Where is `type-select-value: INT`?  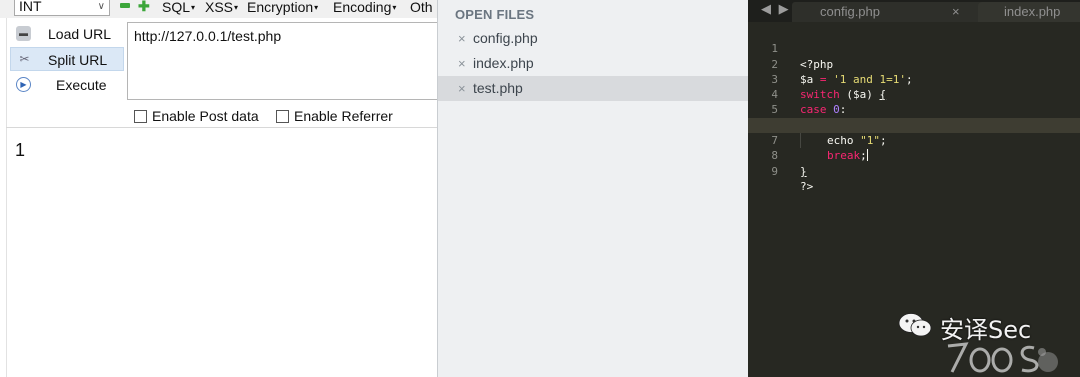 type-select-value: INT is located at coordinates (30, 7).